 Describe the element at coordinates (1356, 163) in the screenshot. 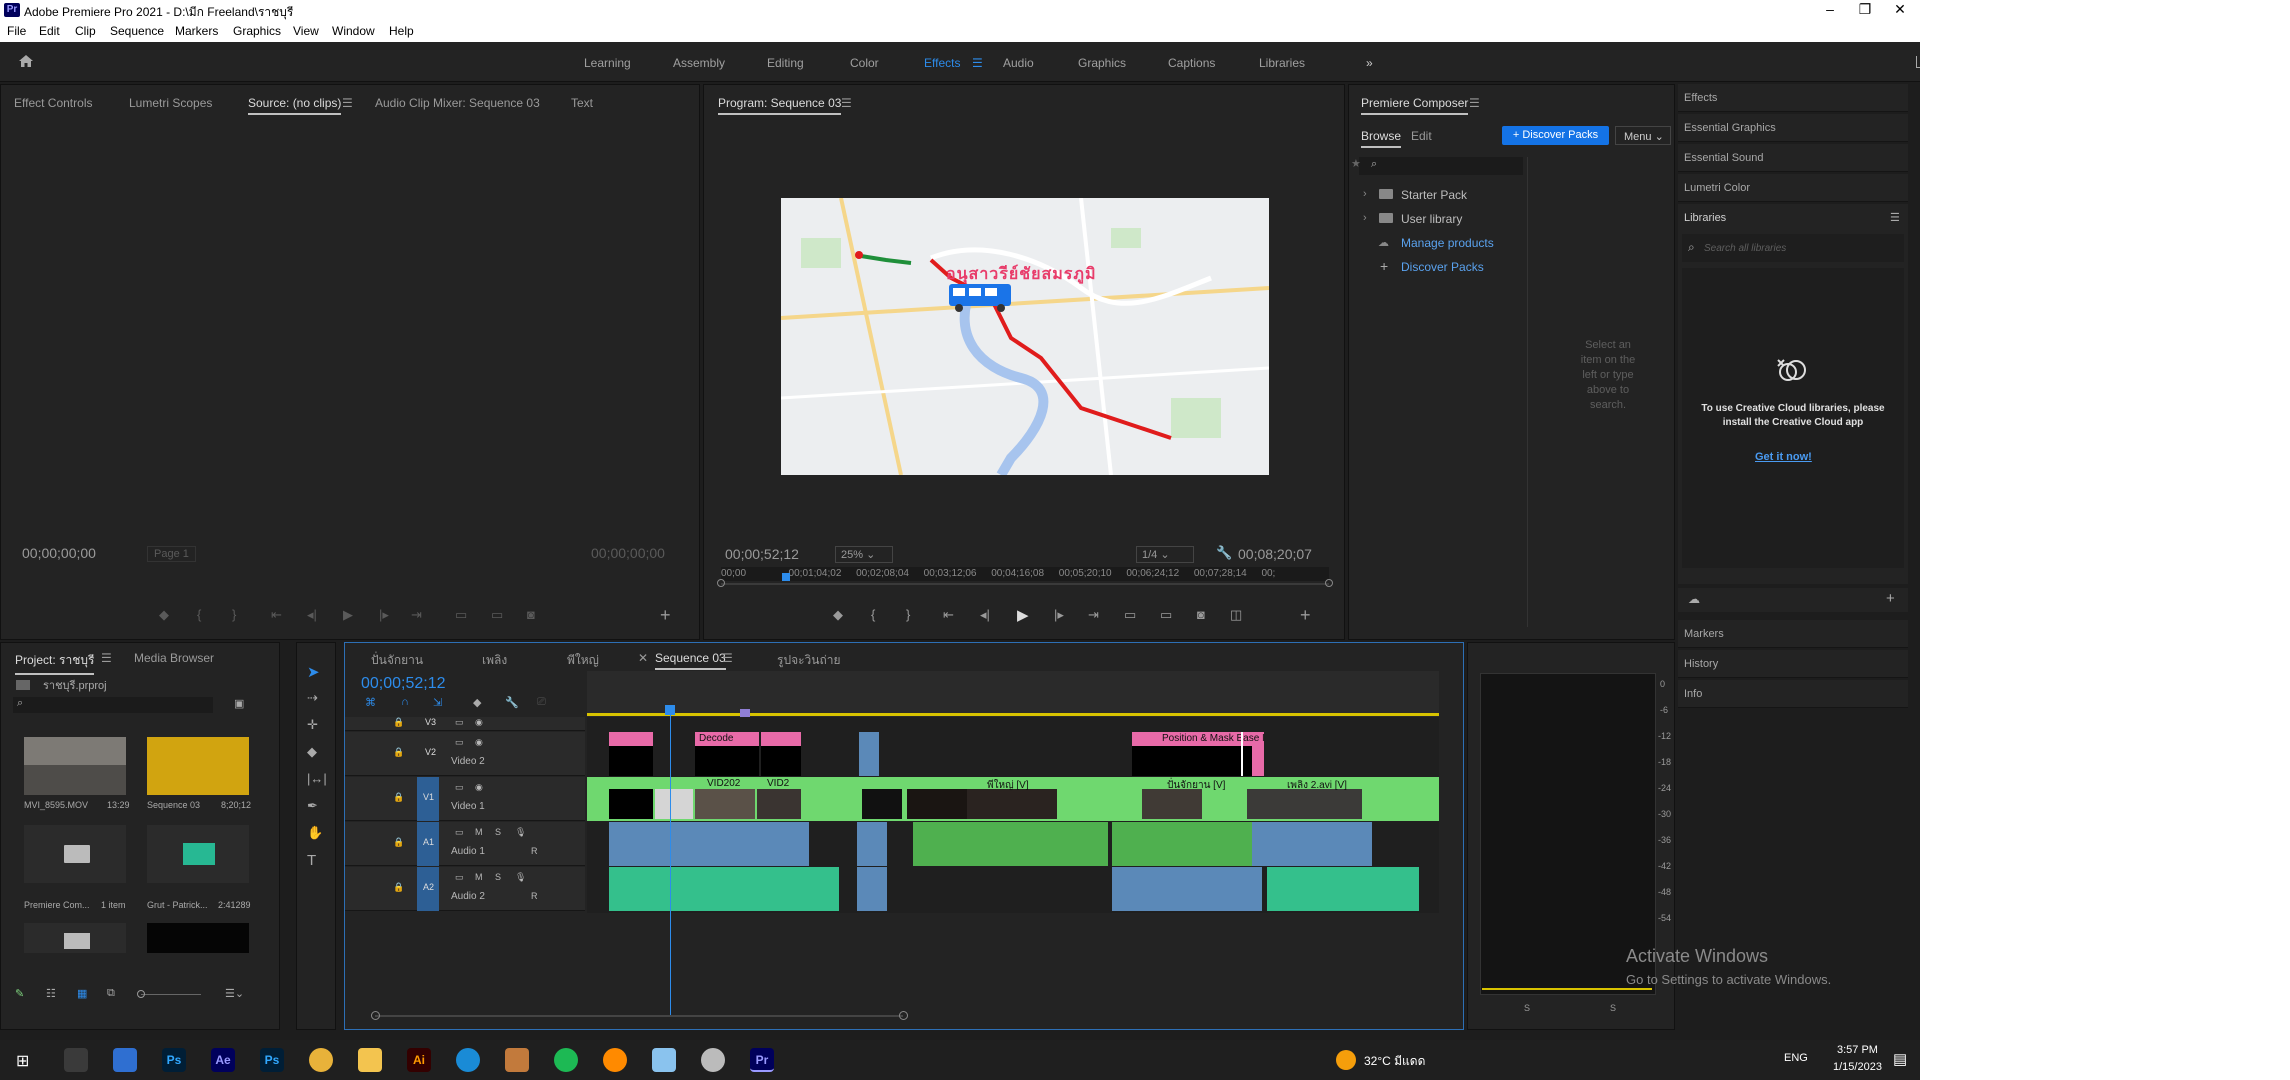

I see `favorite-star-icon: ★` at that location.